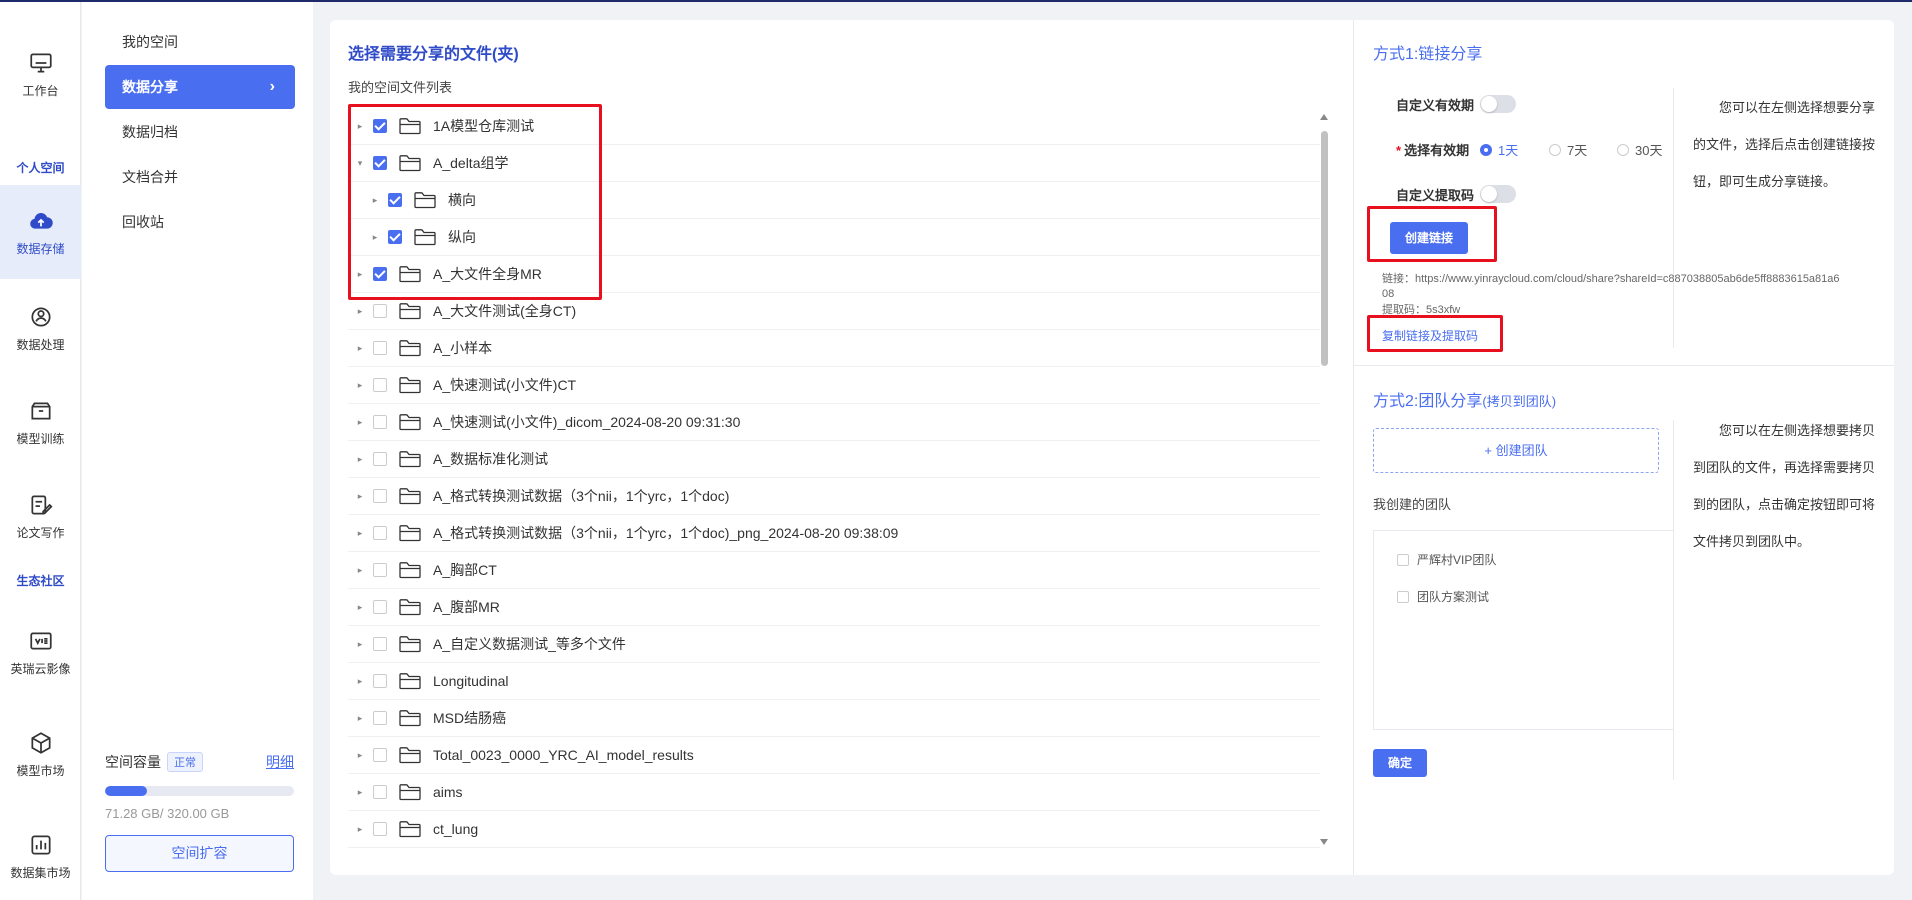  I want to click on radio-7-days: 7天, so click(1568, 149).